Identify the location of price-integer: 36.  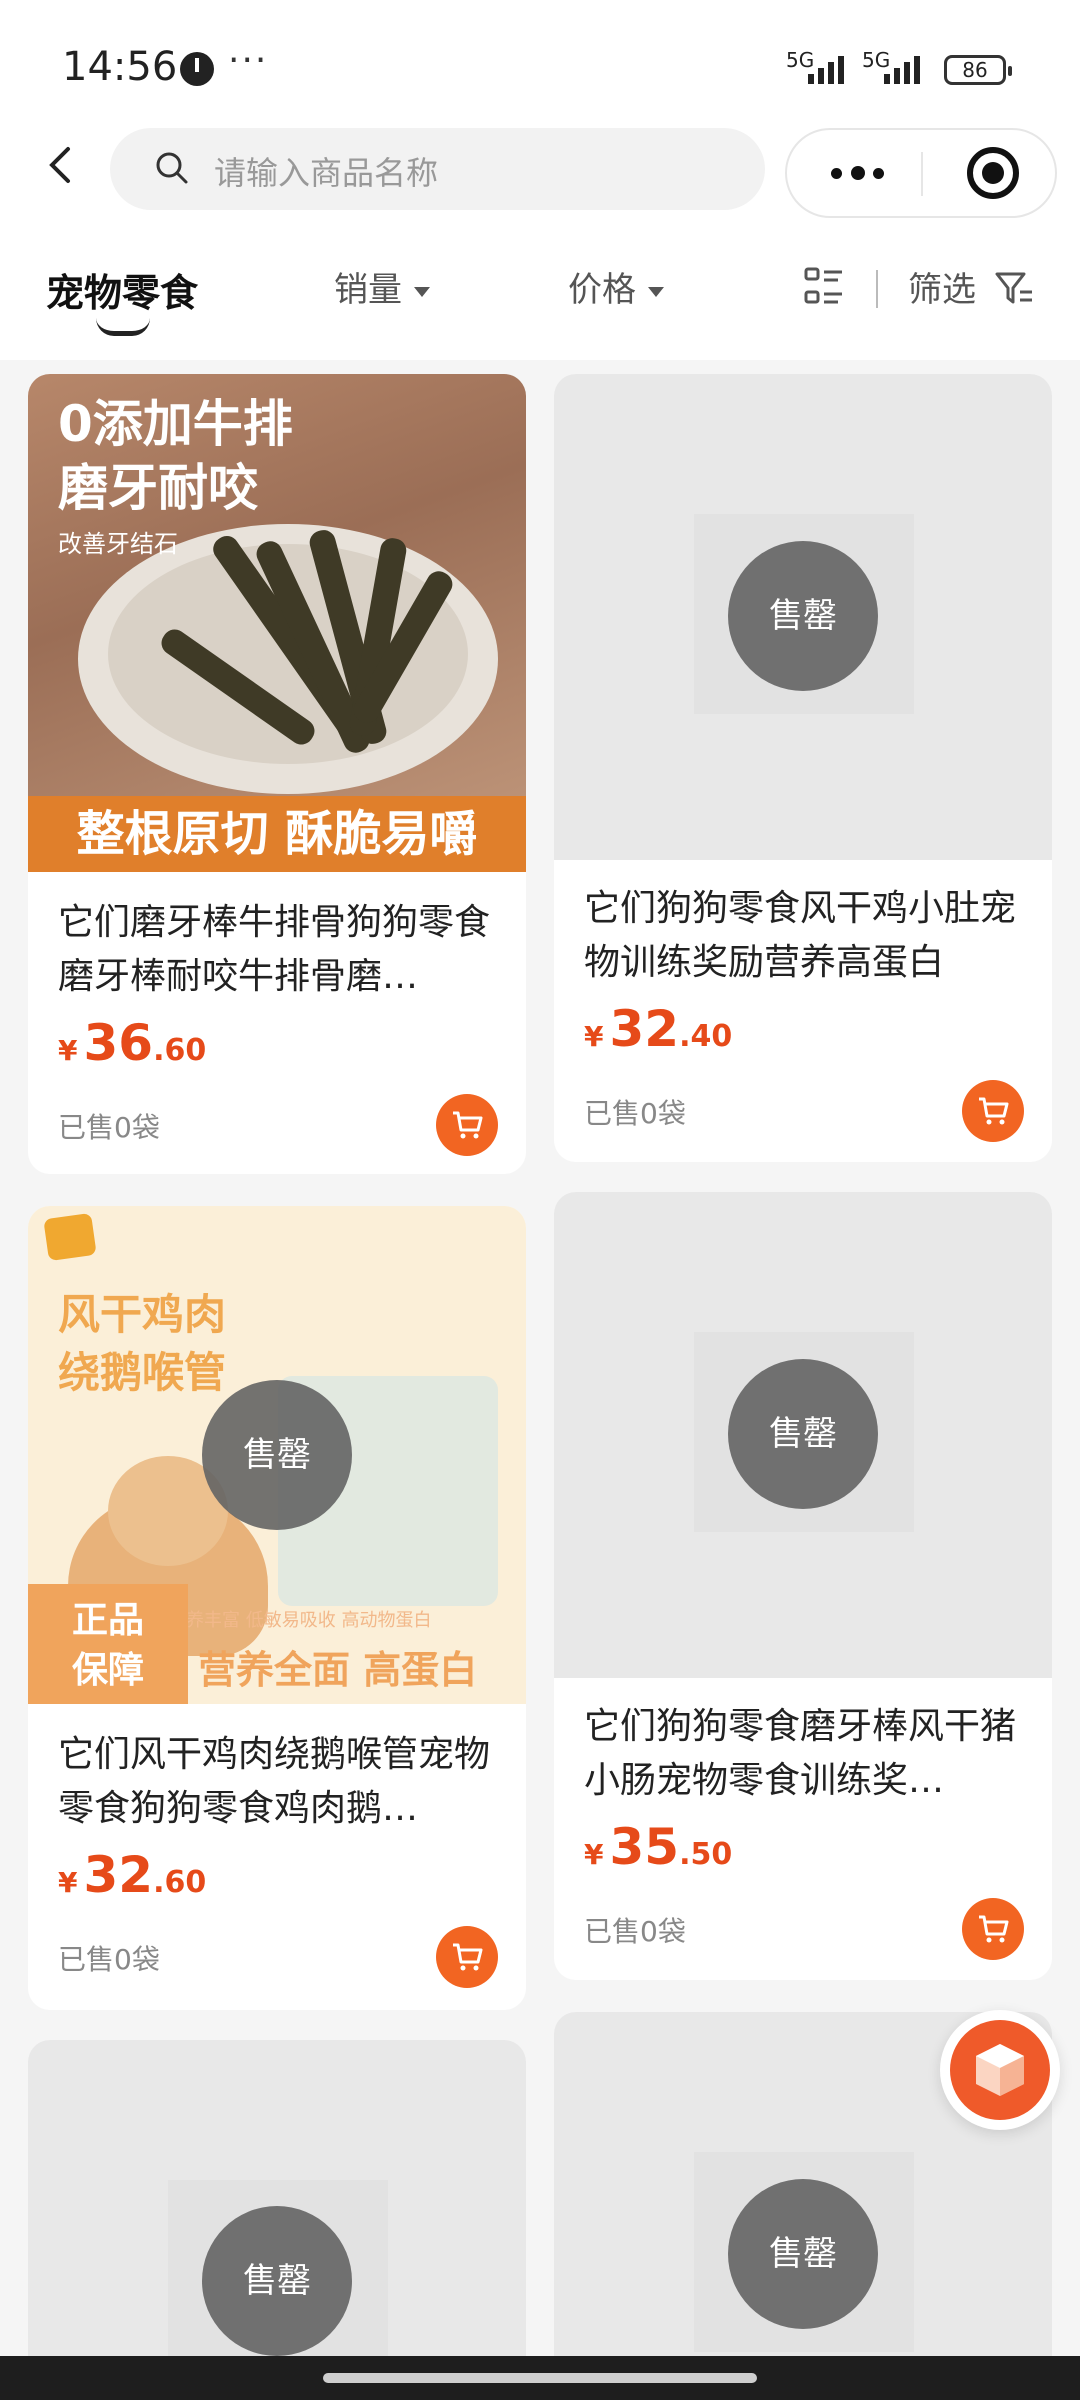
(118, 1043).